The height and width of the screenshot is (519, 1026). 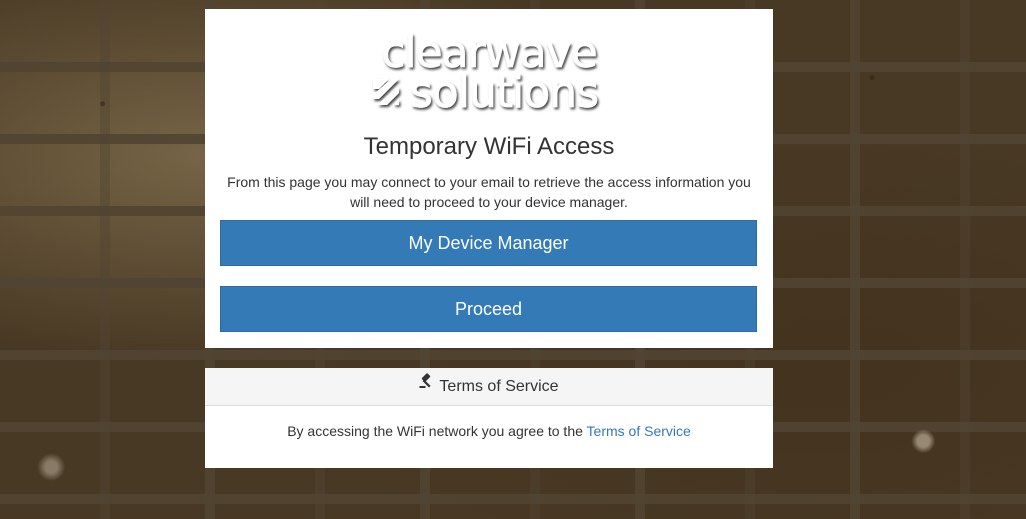 I want to click on svg-text: solutions, so click(x=504, y=92).